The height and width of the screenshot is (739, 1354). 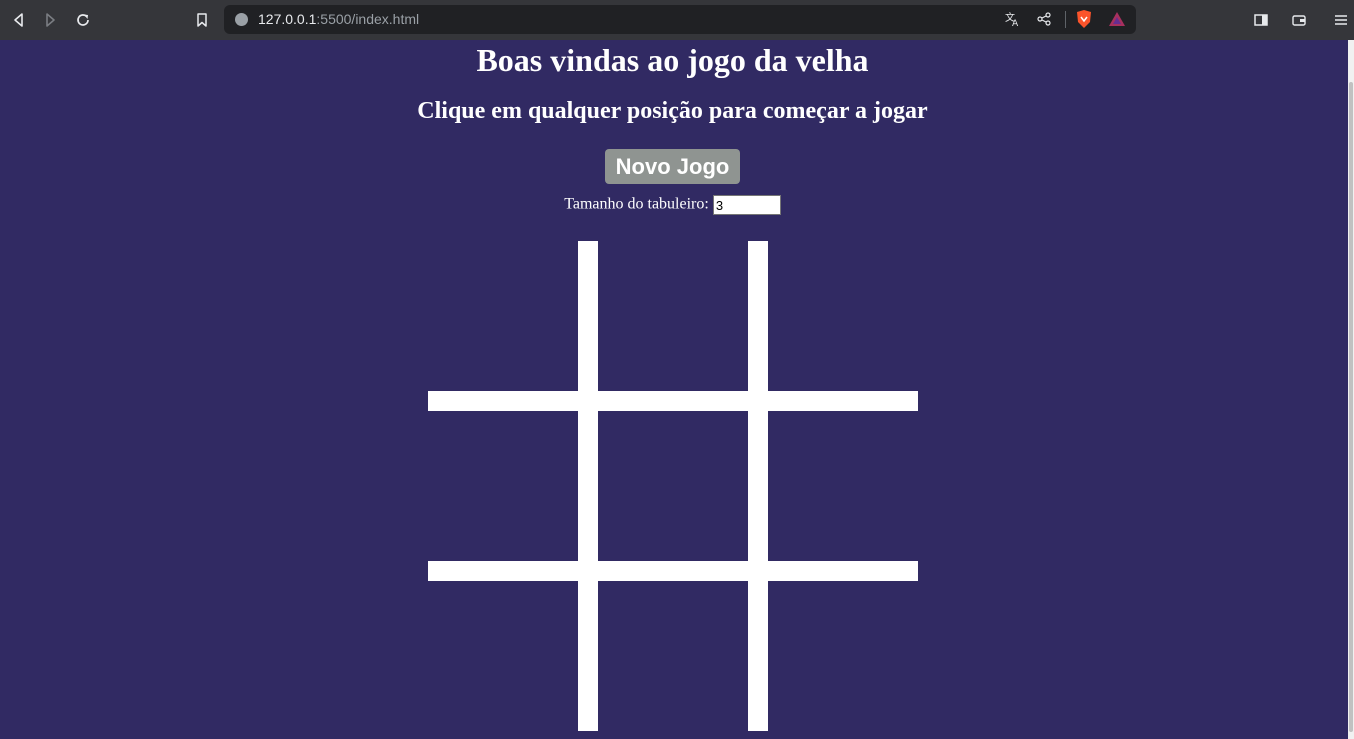 I want to click on forward-icon, so click(x=50, y=20).